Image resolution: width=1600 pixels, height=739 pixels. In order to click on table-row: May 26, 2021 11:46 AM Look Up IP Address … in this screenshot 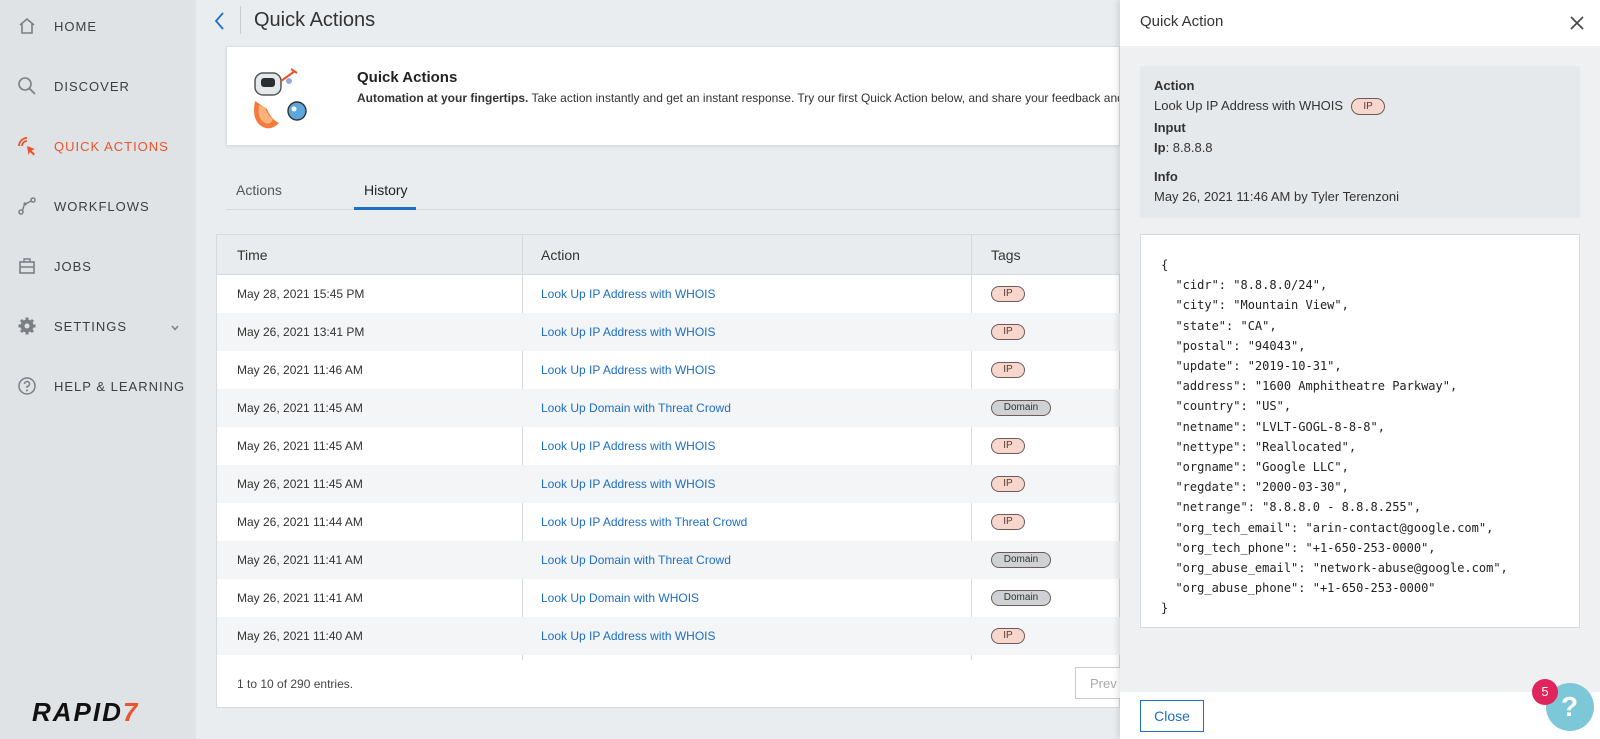, I will do `click(669, 370)`.